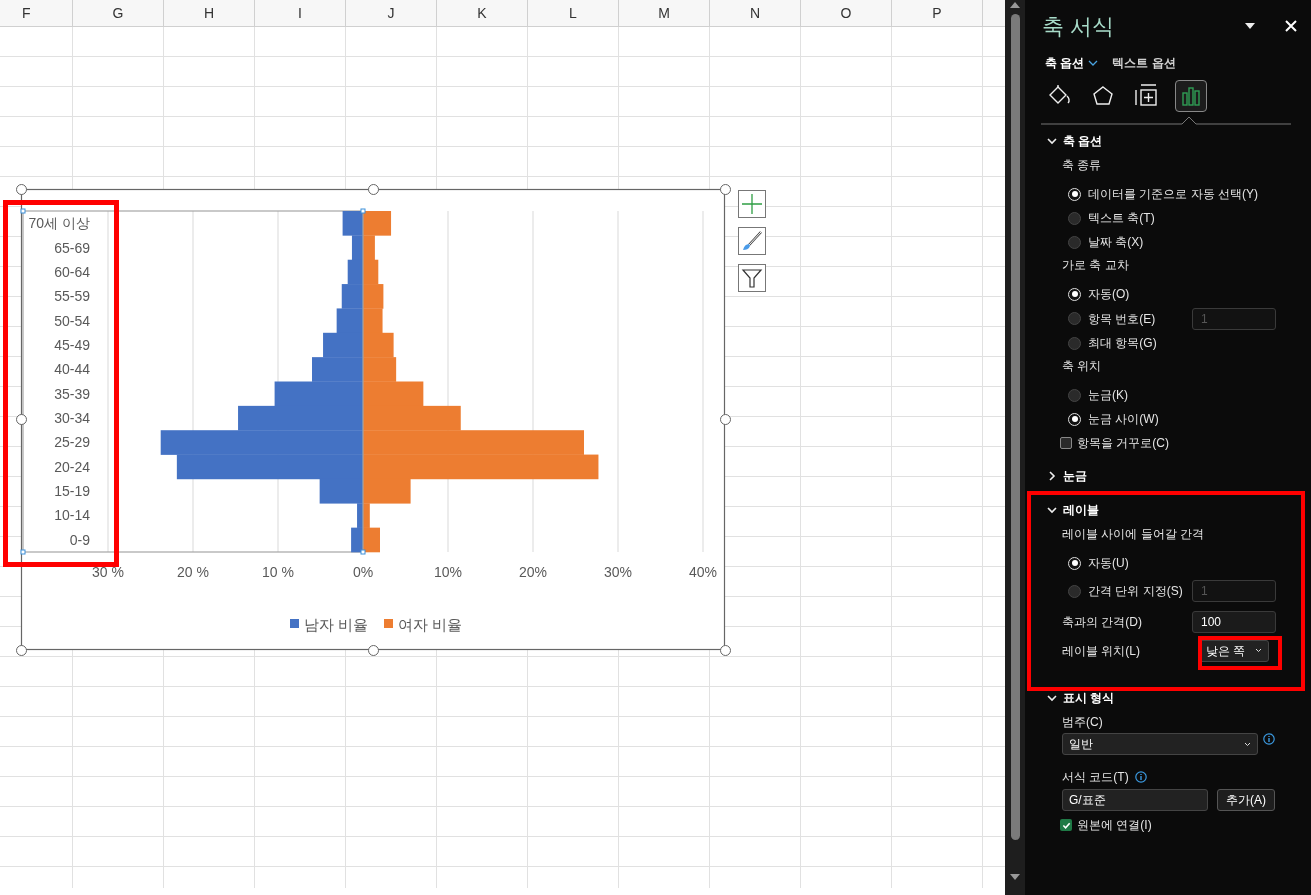  I want to click on chart-filters-button, so click(752, 278).